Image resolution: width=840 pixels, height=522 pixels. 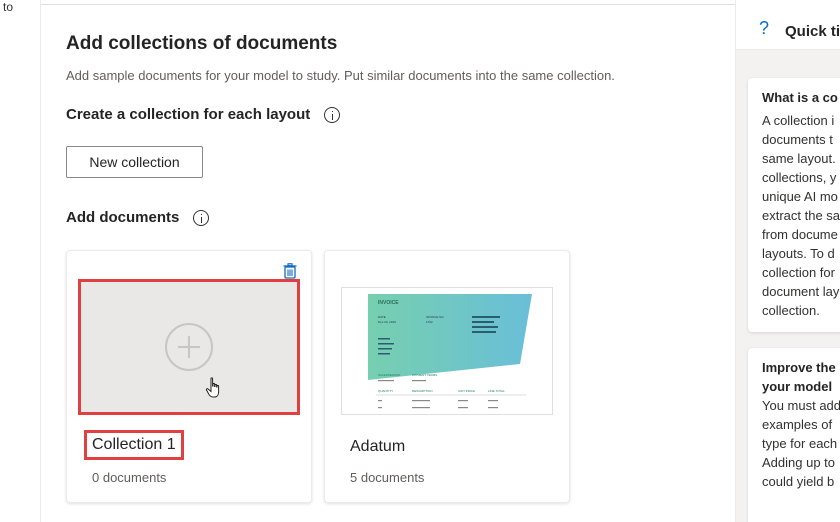 What do you see at coordinates (387, 477) in the screenshot?
I see `document-count: 5 documents` at bounding box center [387, 477].